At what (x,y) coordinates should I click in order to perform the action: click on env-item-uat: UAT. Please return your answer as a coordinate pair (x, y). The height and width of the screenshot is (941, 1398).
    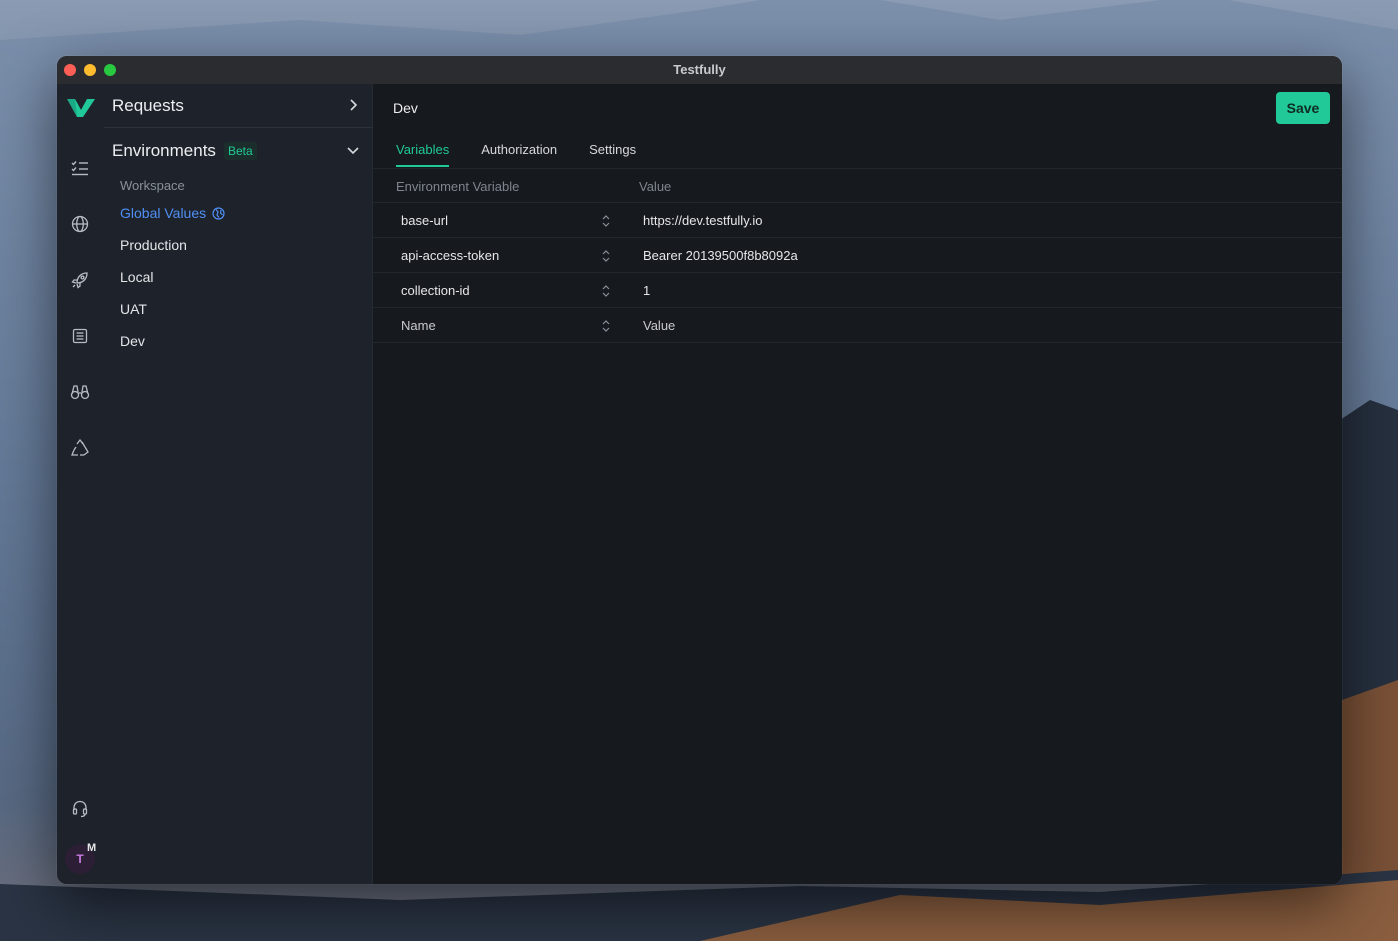
    Looking at the image, I should click on (133, 309).